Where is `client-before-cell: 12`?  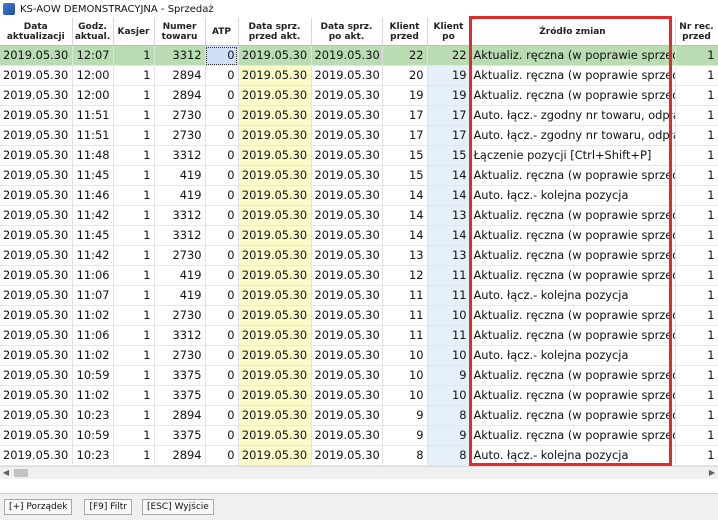
client-before-cell: 12 is located at coordinates (405, 275).